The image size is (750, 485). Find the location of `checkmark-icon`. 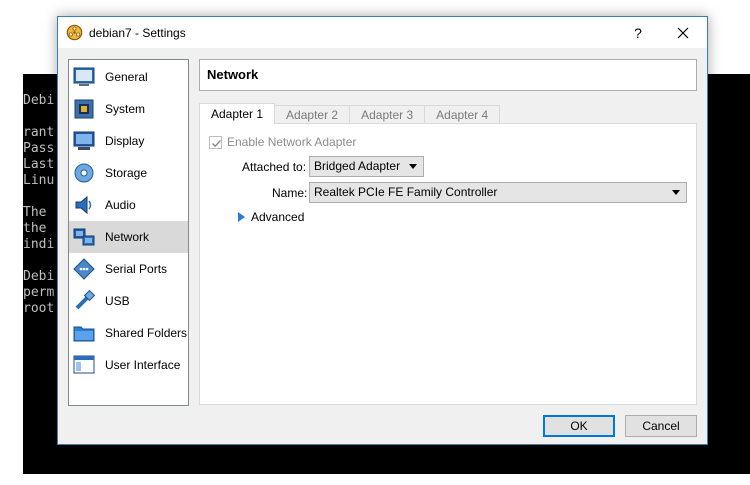

checkmark-icon is located at coordinates (216, 143).